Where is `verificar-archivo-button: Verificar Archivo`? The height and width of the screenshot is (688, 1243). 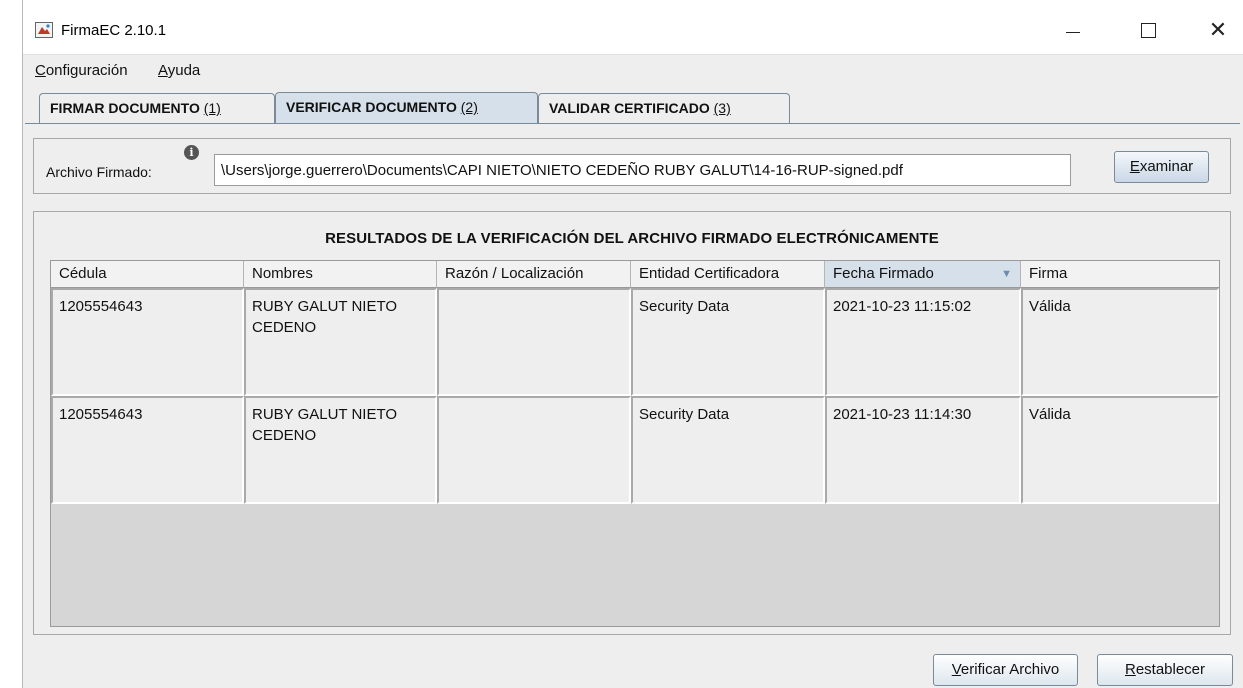
verificar-archivo-button: Verificar Archivo is located at coordinates (1005, 670).